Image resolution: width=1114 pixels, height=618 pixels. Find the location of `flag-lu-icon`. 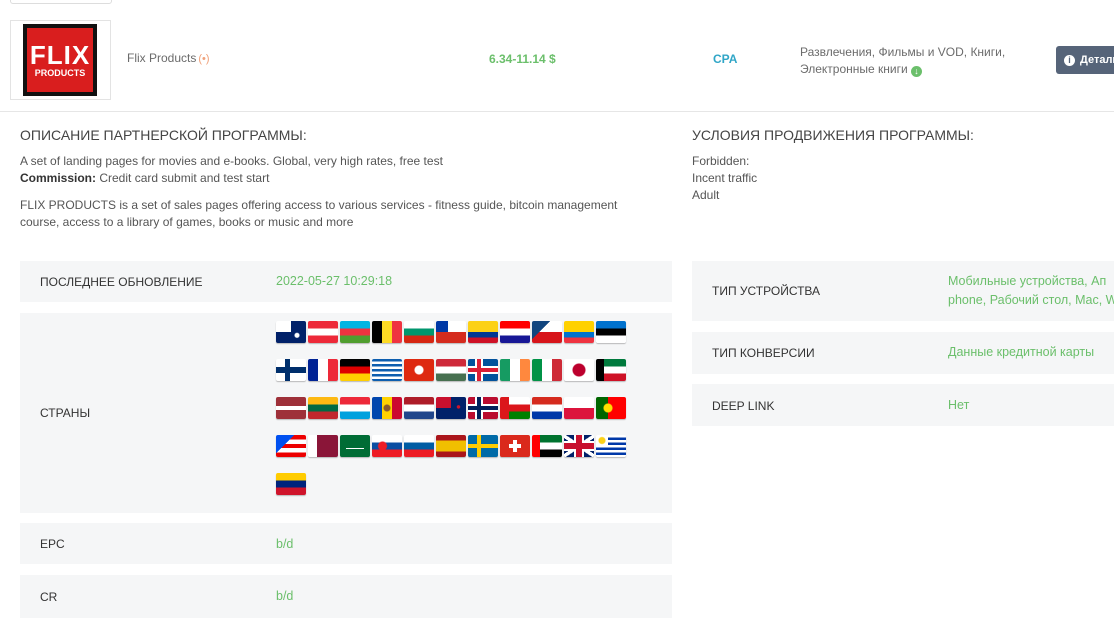

flag-lu-icon is located at coordinates (355, 408).